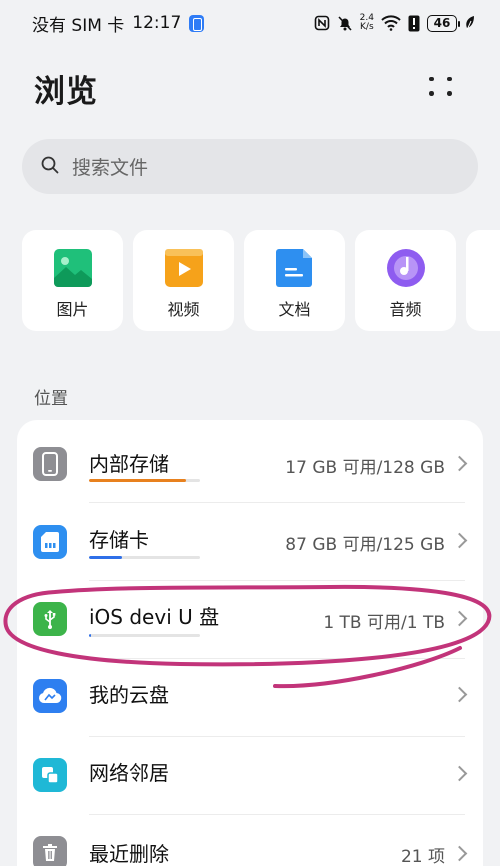 This screenshot has width=500, height=866. What do you see at coordinates (129, 854) in the screenshot?
I see `location-label: 最近删除` at bounding box center [129, 854].